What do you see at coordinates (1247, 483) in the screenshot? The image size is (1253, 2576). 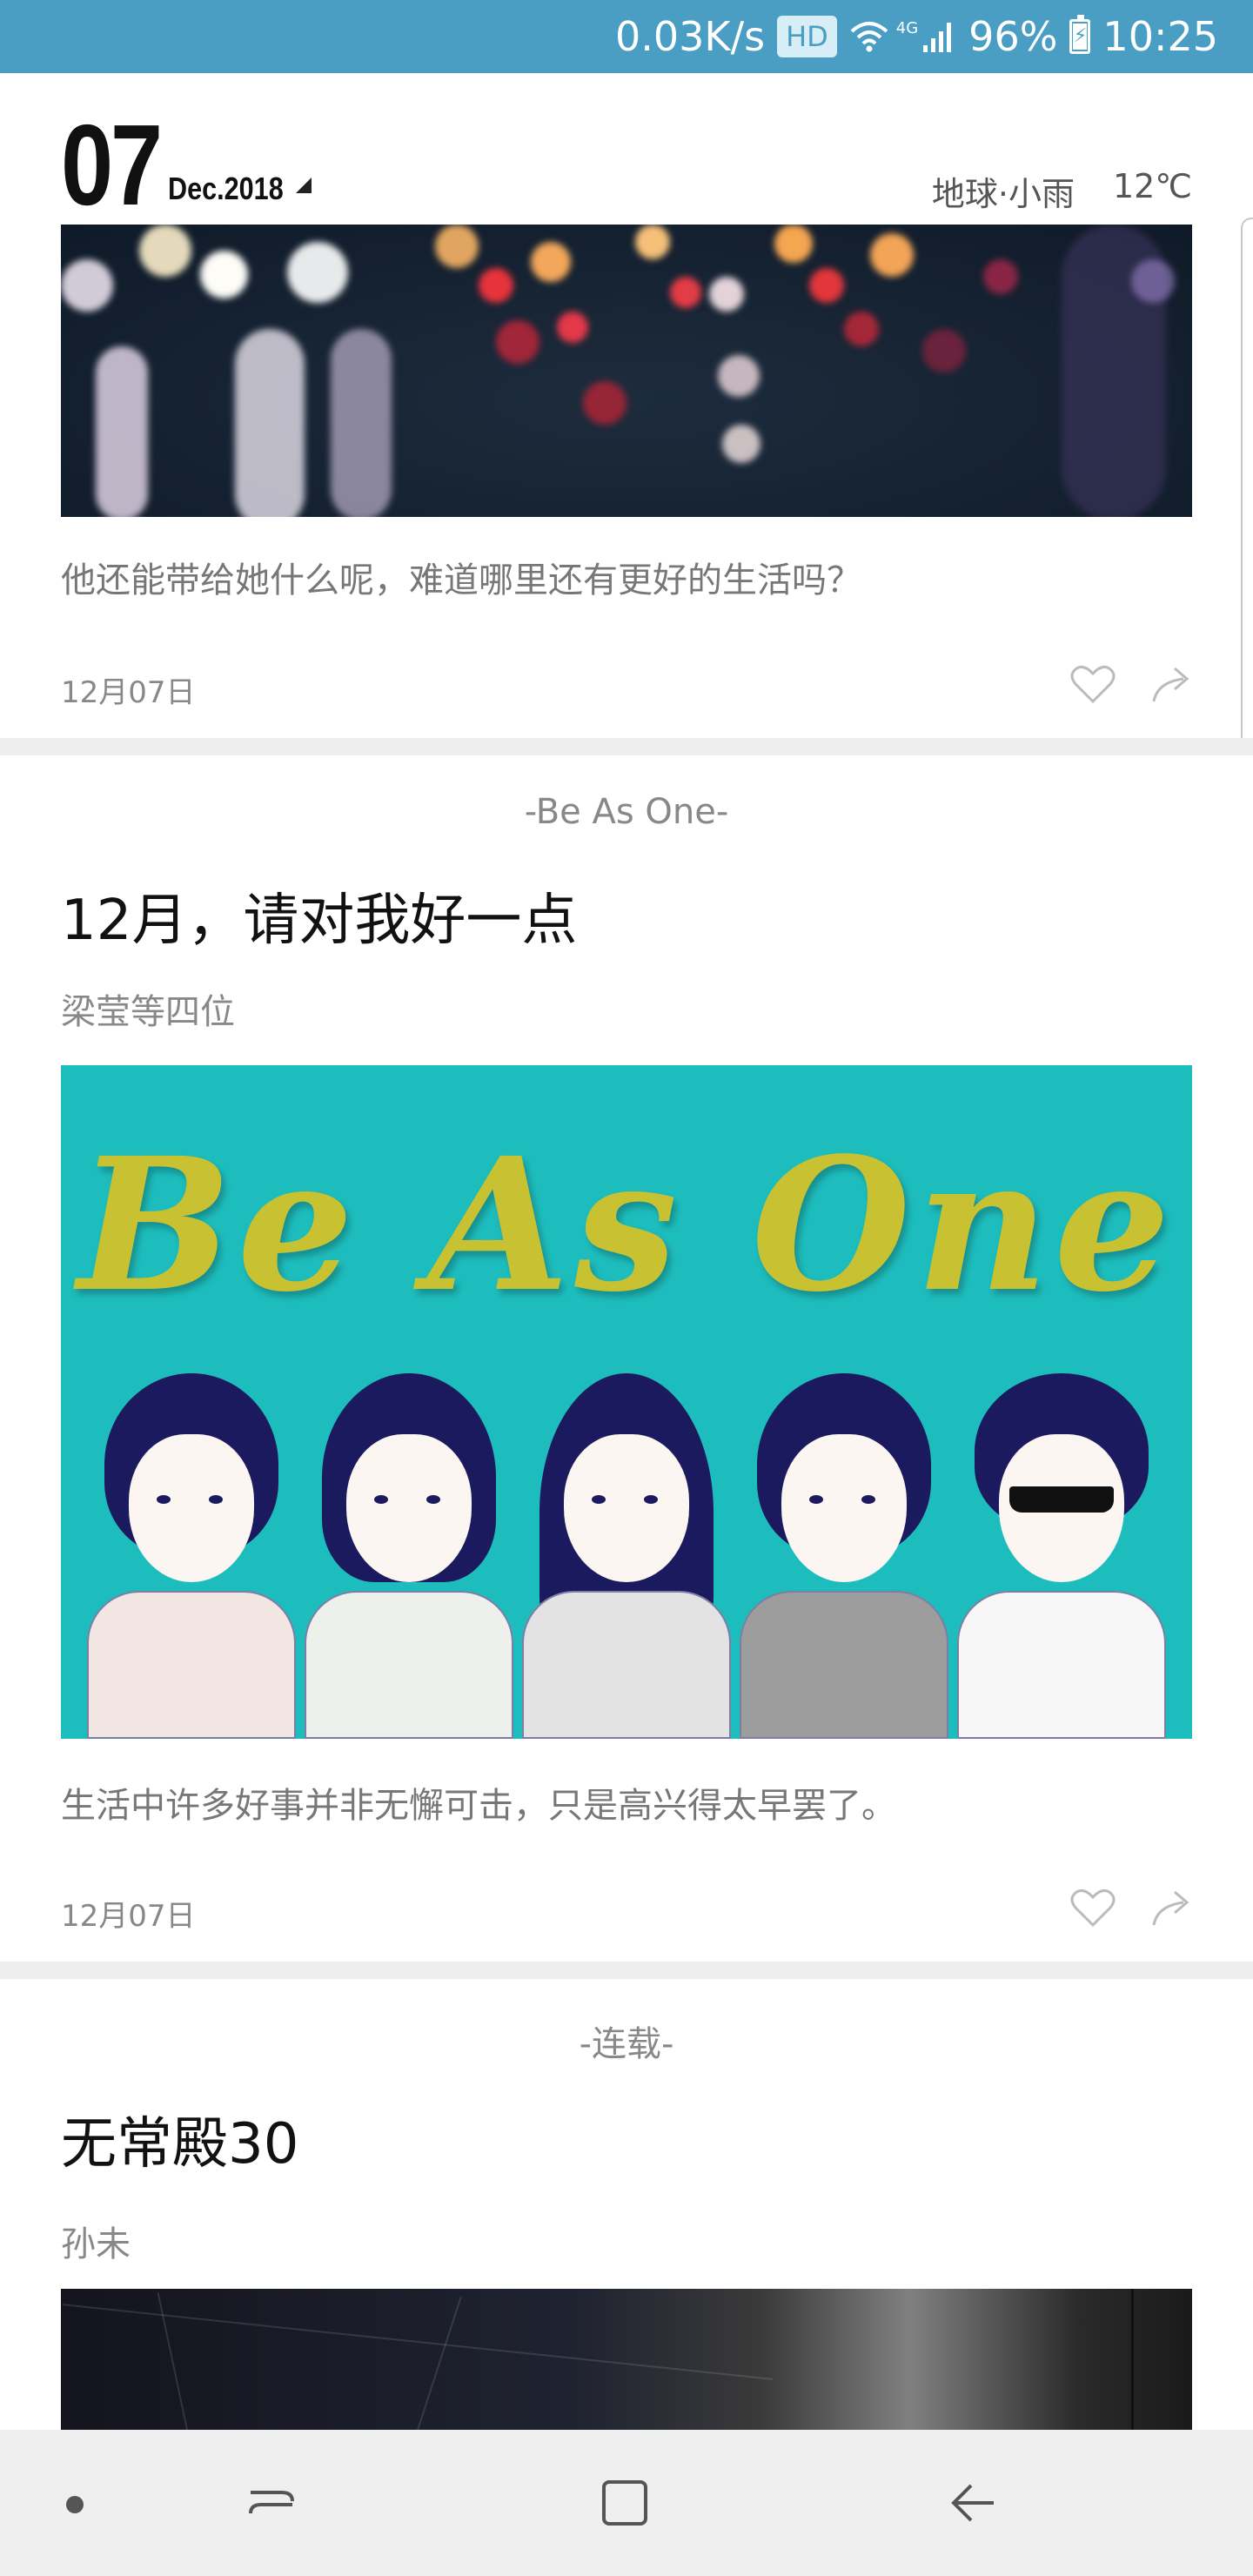 I see `edge-panel-handle` at bounding box center [1247, 483].